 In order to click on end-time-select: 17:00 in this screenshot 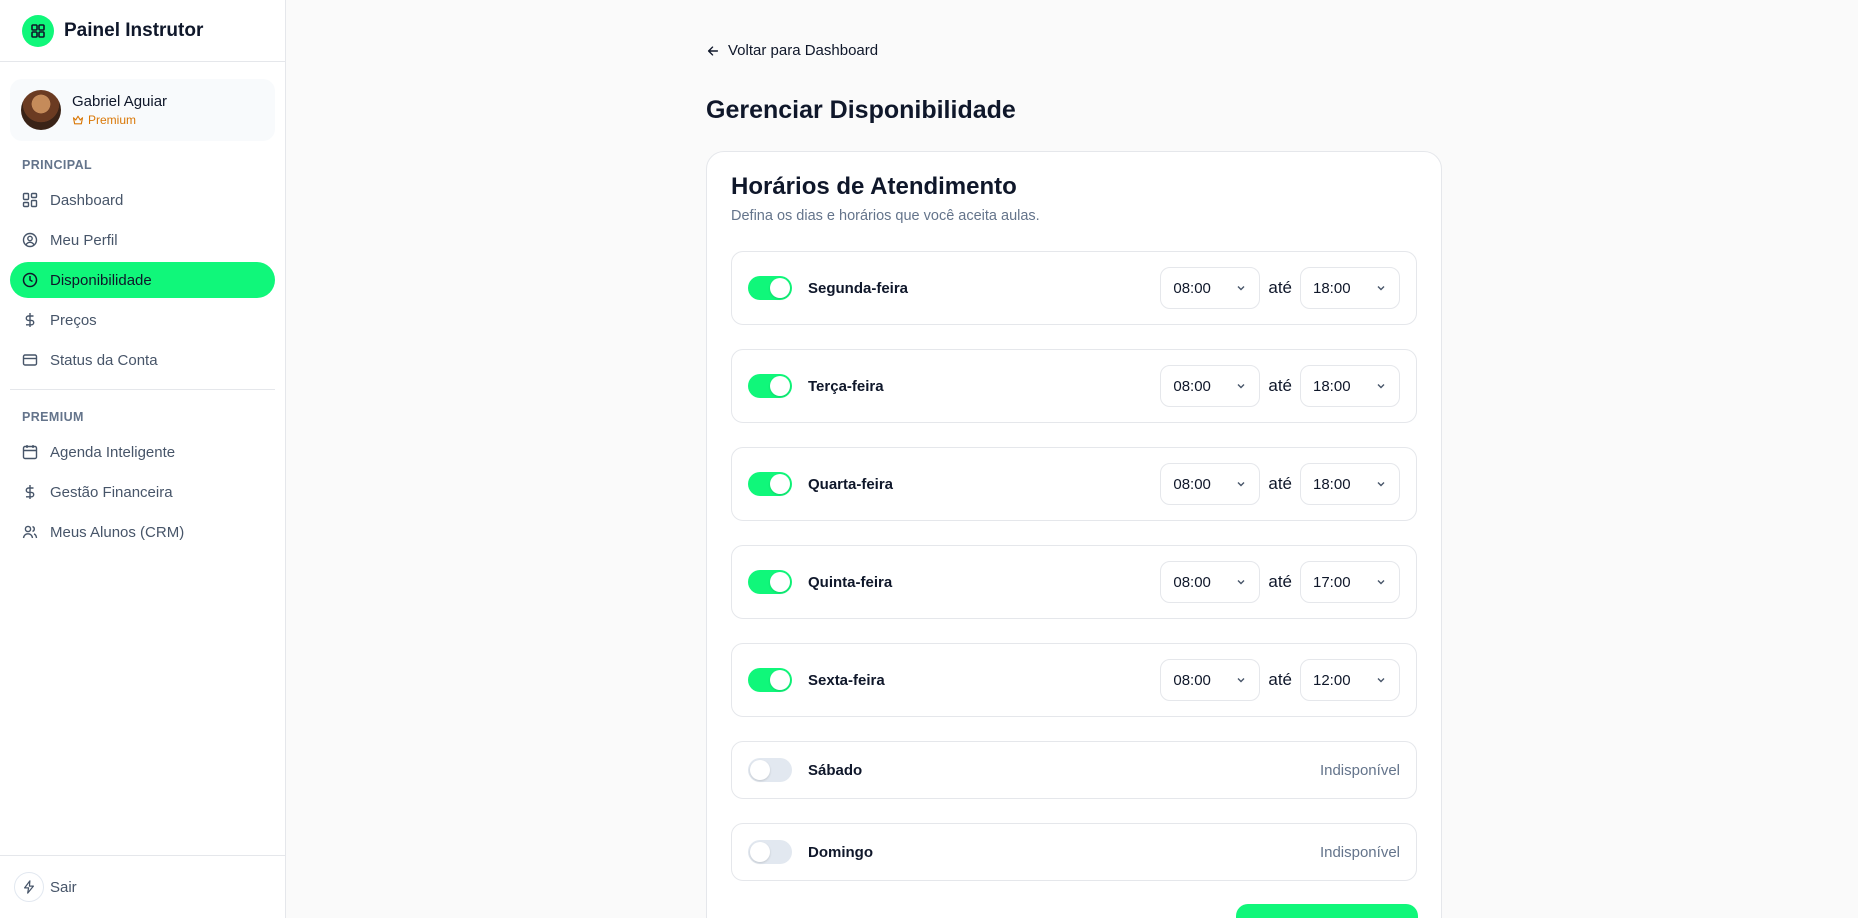, I will do `click(1350, 582)`.